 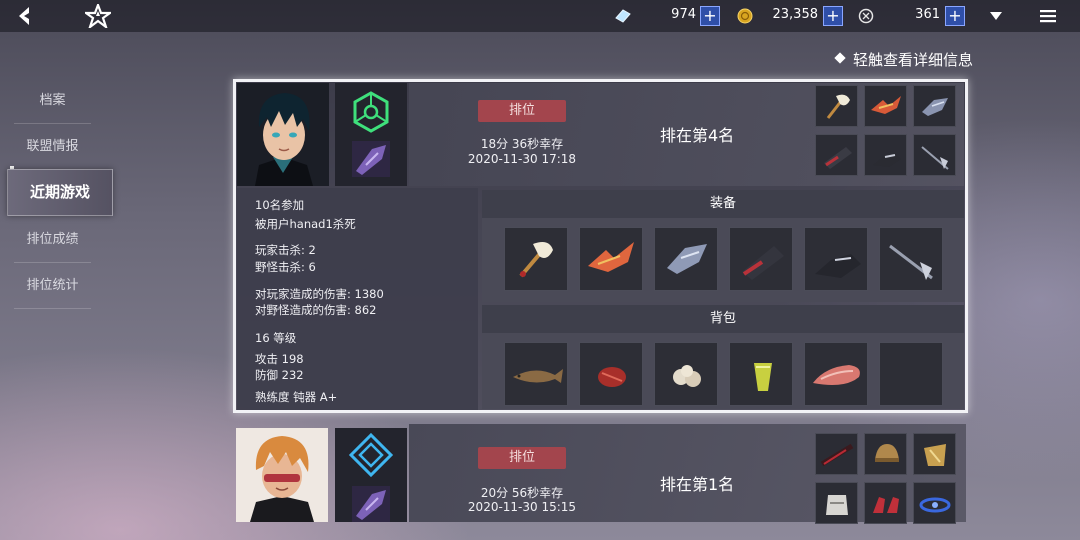 What do you see at coordinates (280, 205) in the screenshot?
I see `participants-text: 10名参加` at bounding box center [280, 205].